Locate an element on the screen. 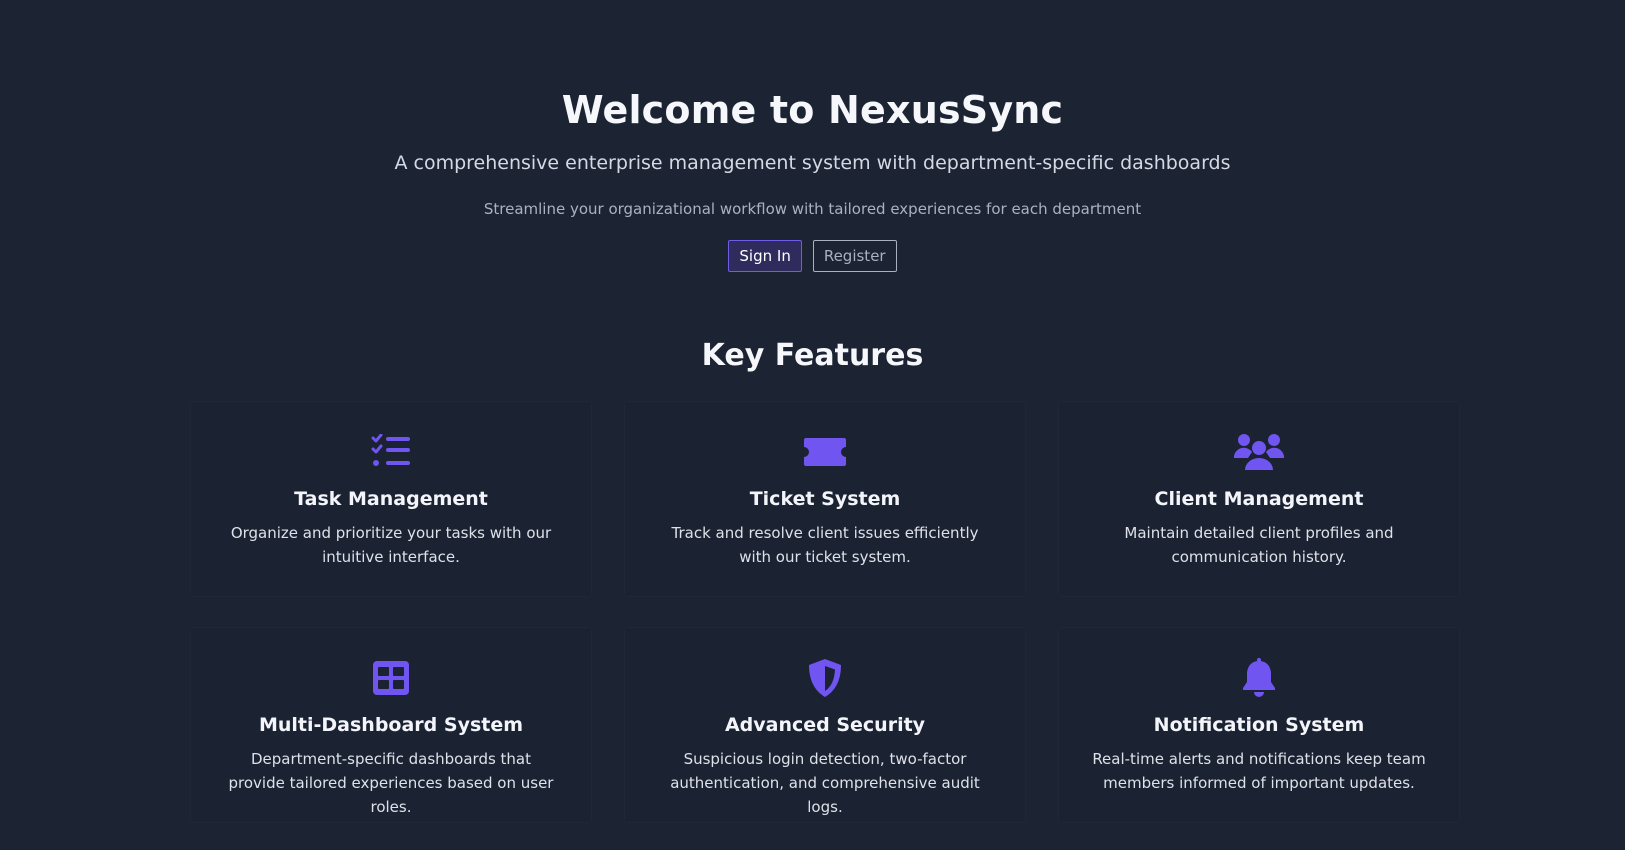 Image resolution: width=1625 pixels, height=850 pixels. hero-actions: Sign In Register is located at coordinates (812, 256).